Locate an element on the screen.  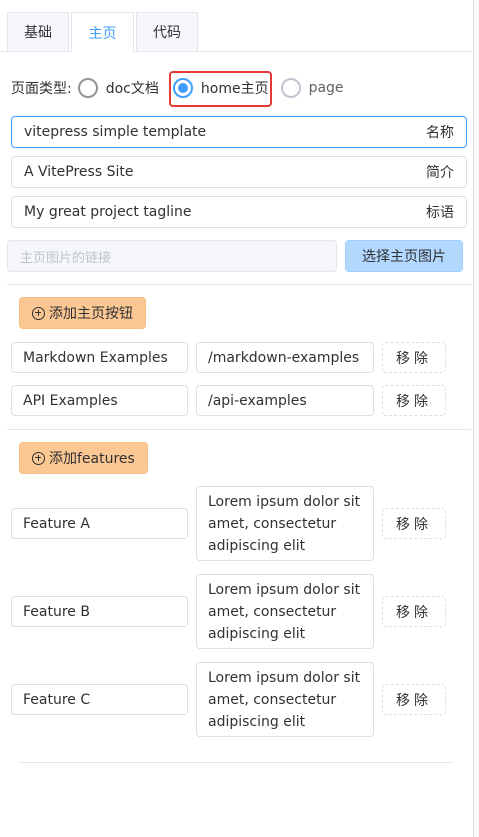
radio-home-icon is located at coordinates (182, 88).